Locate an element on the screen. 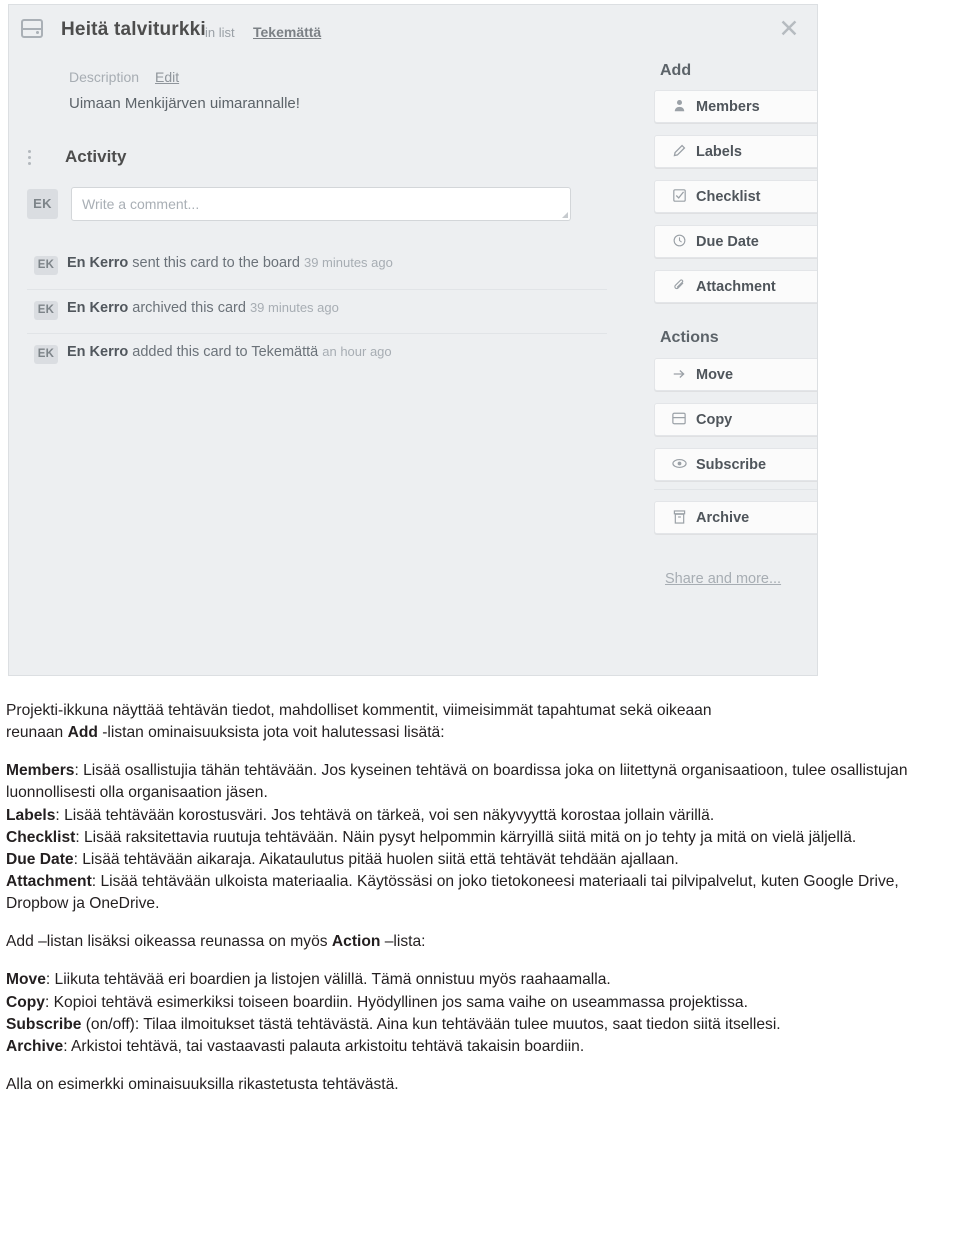  activity-list-icon is located at coordinates (38, 158).